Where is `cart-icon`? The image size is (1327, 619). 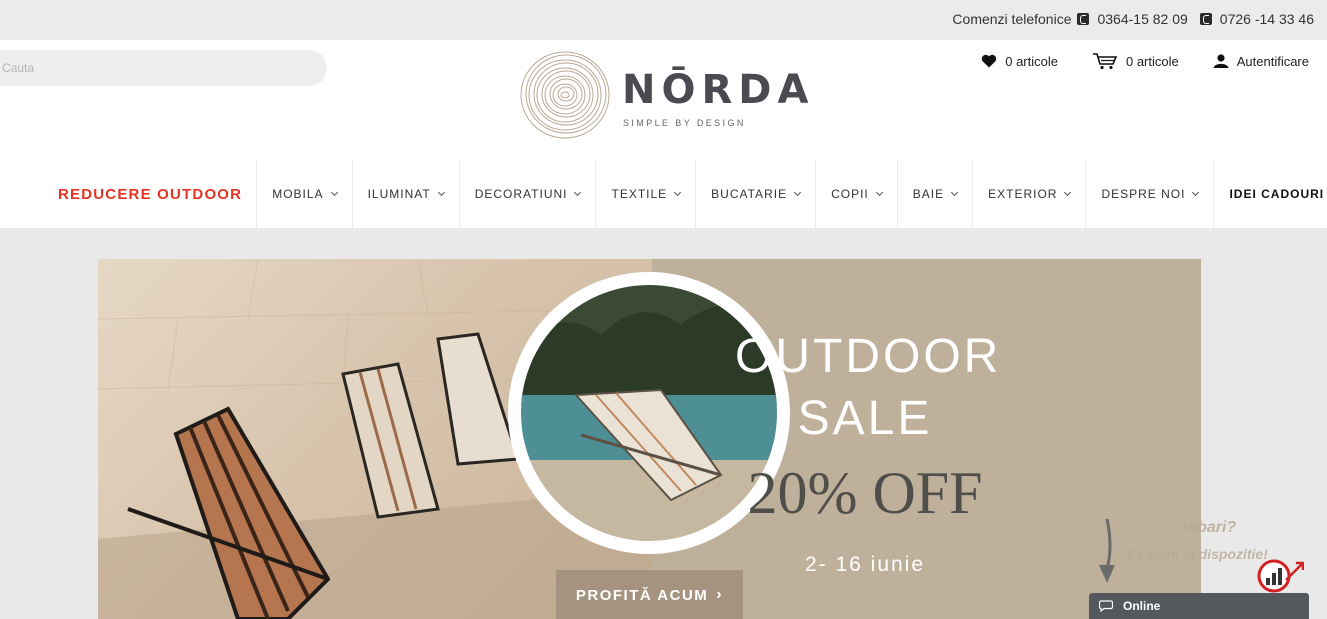 cart-icon is located at coordinates (1105, 61).